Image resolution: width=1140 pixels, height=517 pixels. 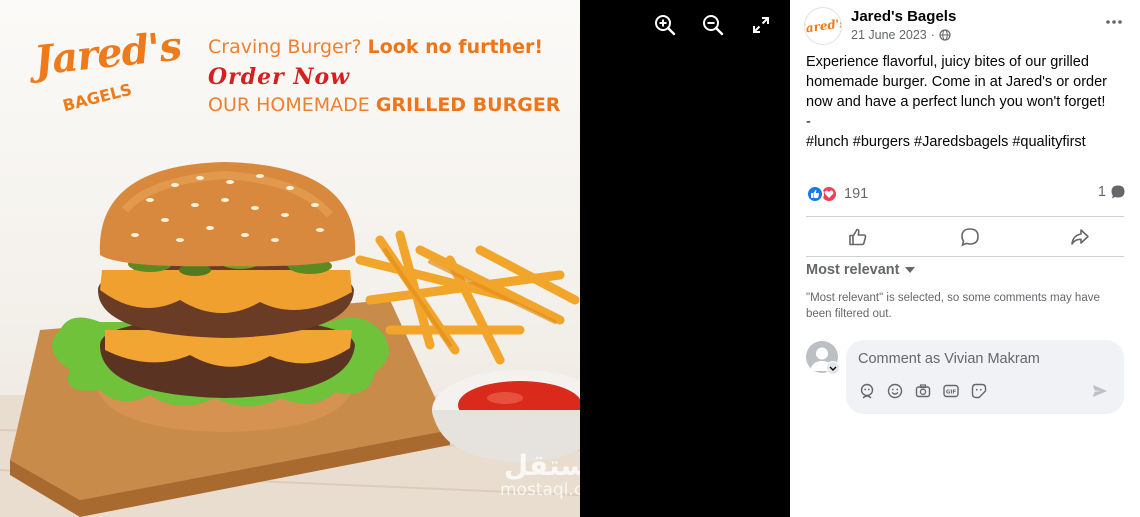 I want to click on post-text-dash: -, so click(x=808, y=122).